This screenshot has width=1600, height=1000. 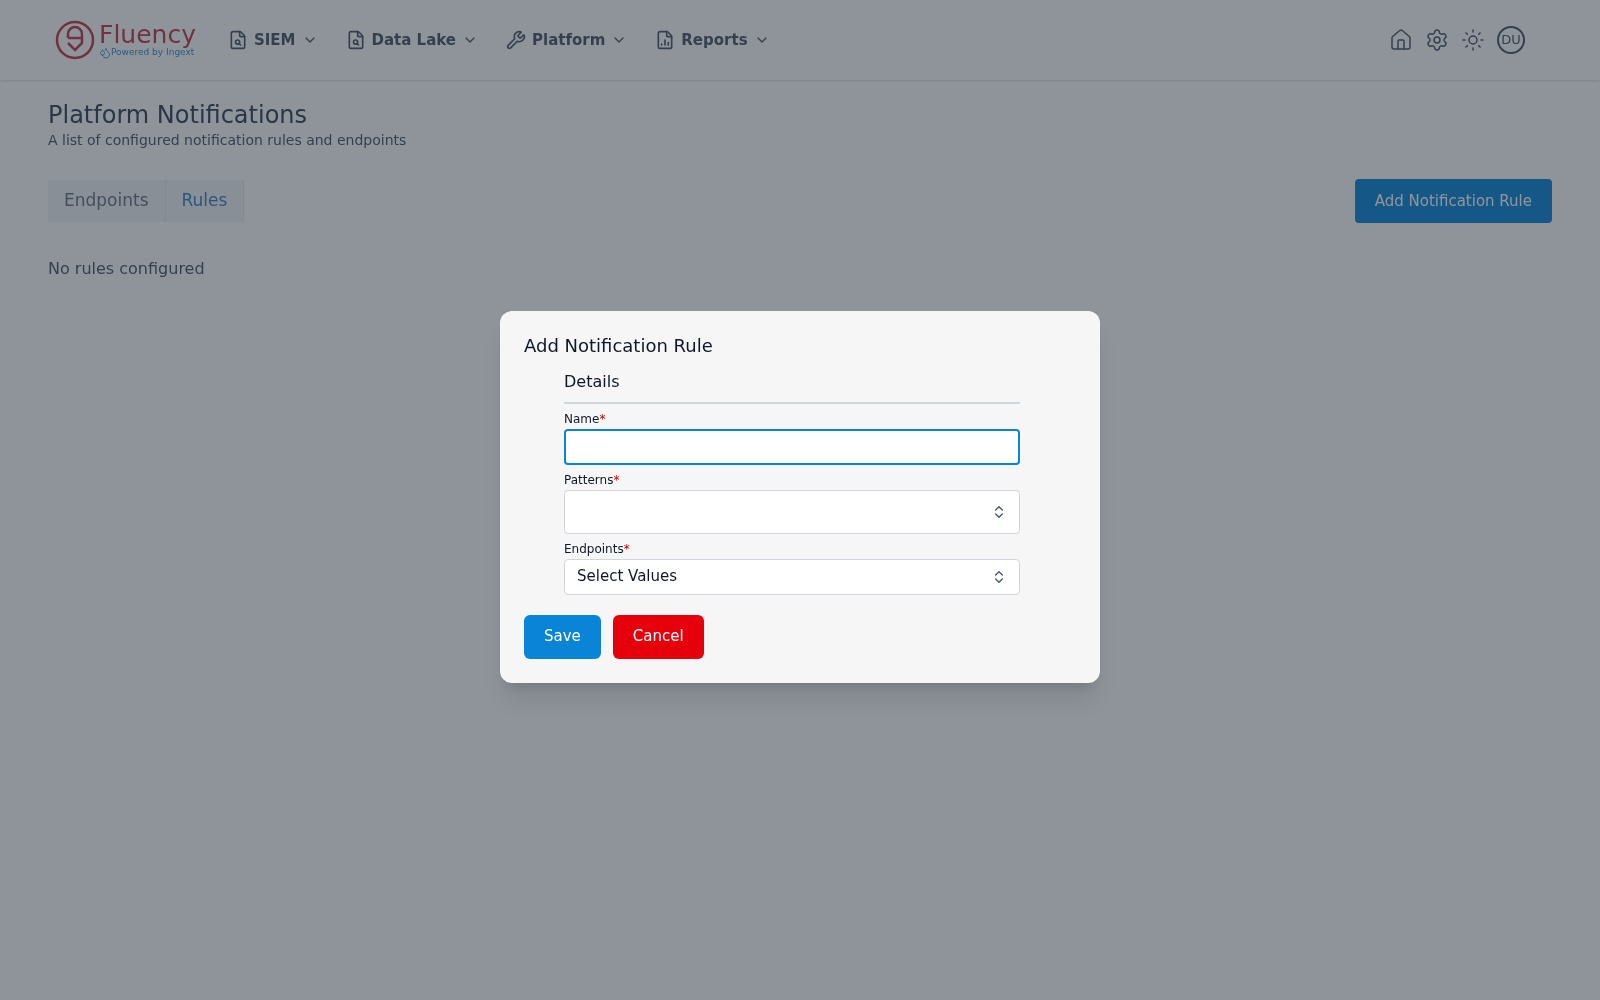 I want to click on cancel-button: Cancel, so click(x=658, y=636).